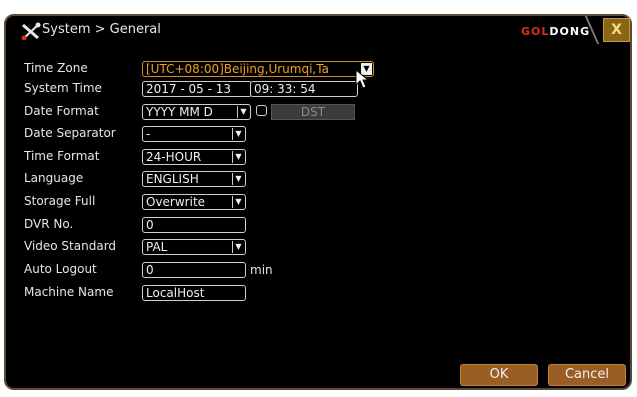  Describe the element at coordinates (318, 33) in the screenshot. I see `title-bar: System > General GOLDONG X` at that location.